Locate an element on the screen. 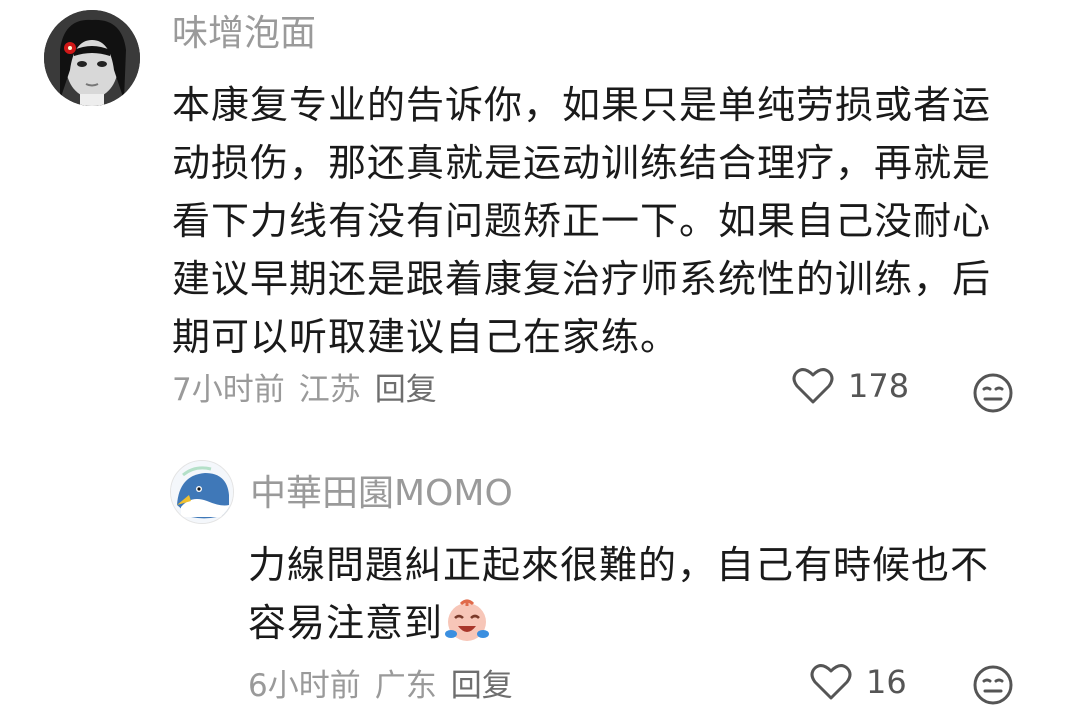 The width and height of the screenshot is (1078, 712). comment-text-content: 力線問題糾正起來很難的，自己有時候也不容易注意到 is located at coordinates (619, 594).